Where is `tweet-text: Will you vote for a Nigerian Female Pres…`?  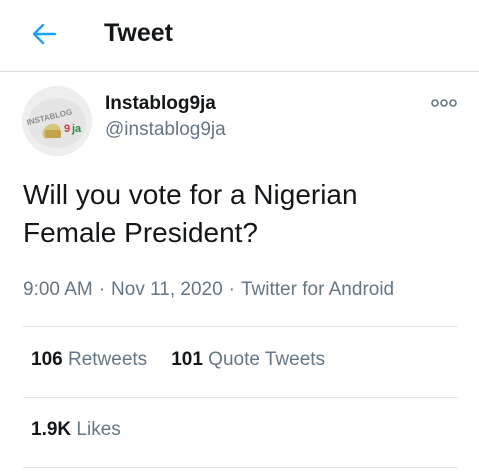 tweet-text: Will you vote for a Nigerian Female Pres… is located at coordinates (190, 213).